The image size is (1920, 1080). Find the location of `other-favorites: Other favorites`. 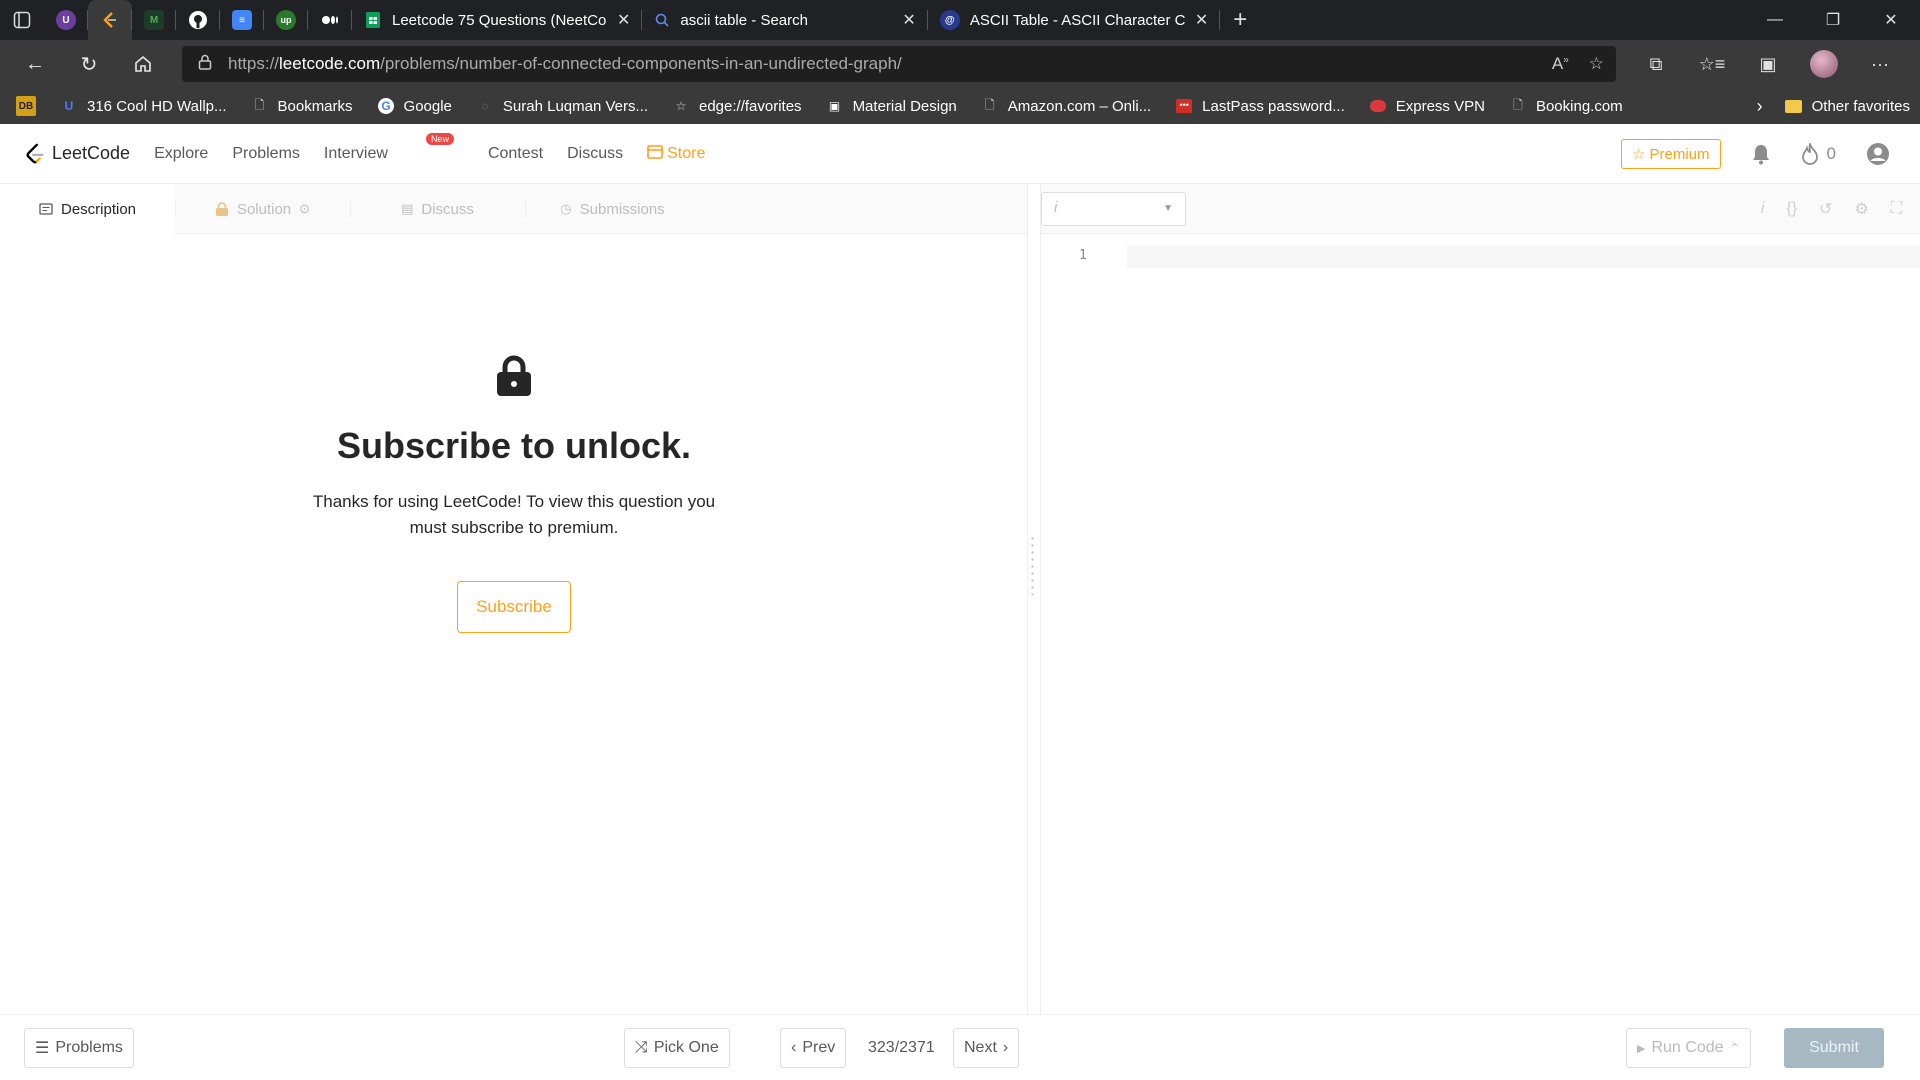

other-favorites: Other favorites is located at coordinates (1847, 106).